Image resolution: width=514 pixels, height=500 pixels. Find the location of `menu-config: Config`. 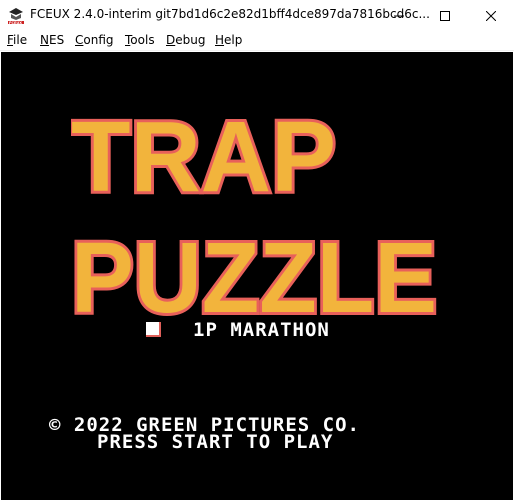

menu-config: Config is located at coordinates (94, 40).